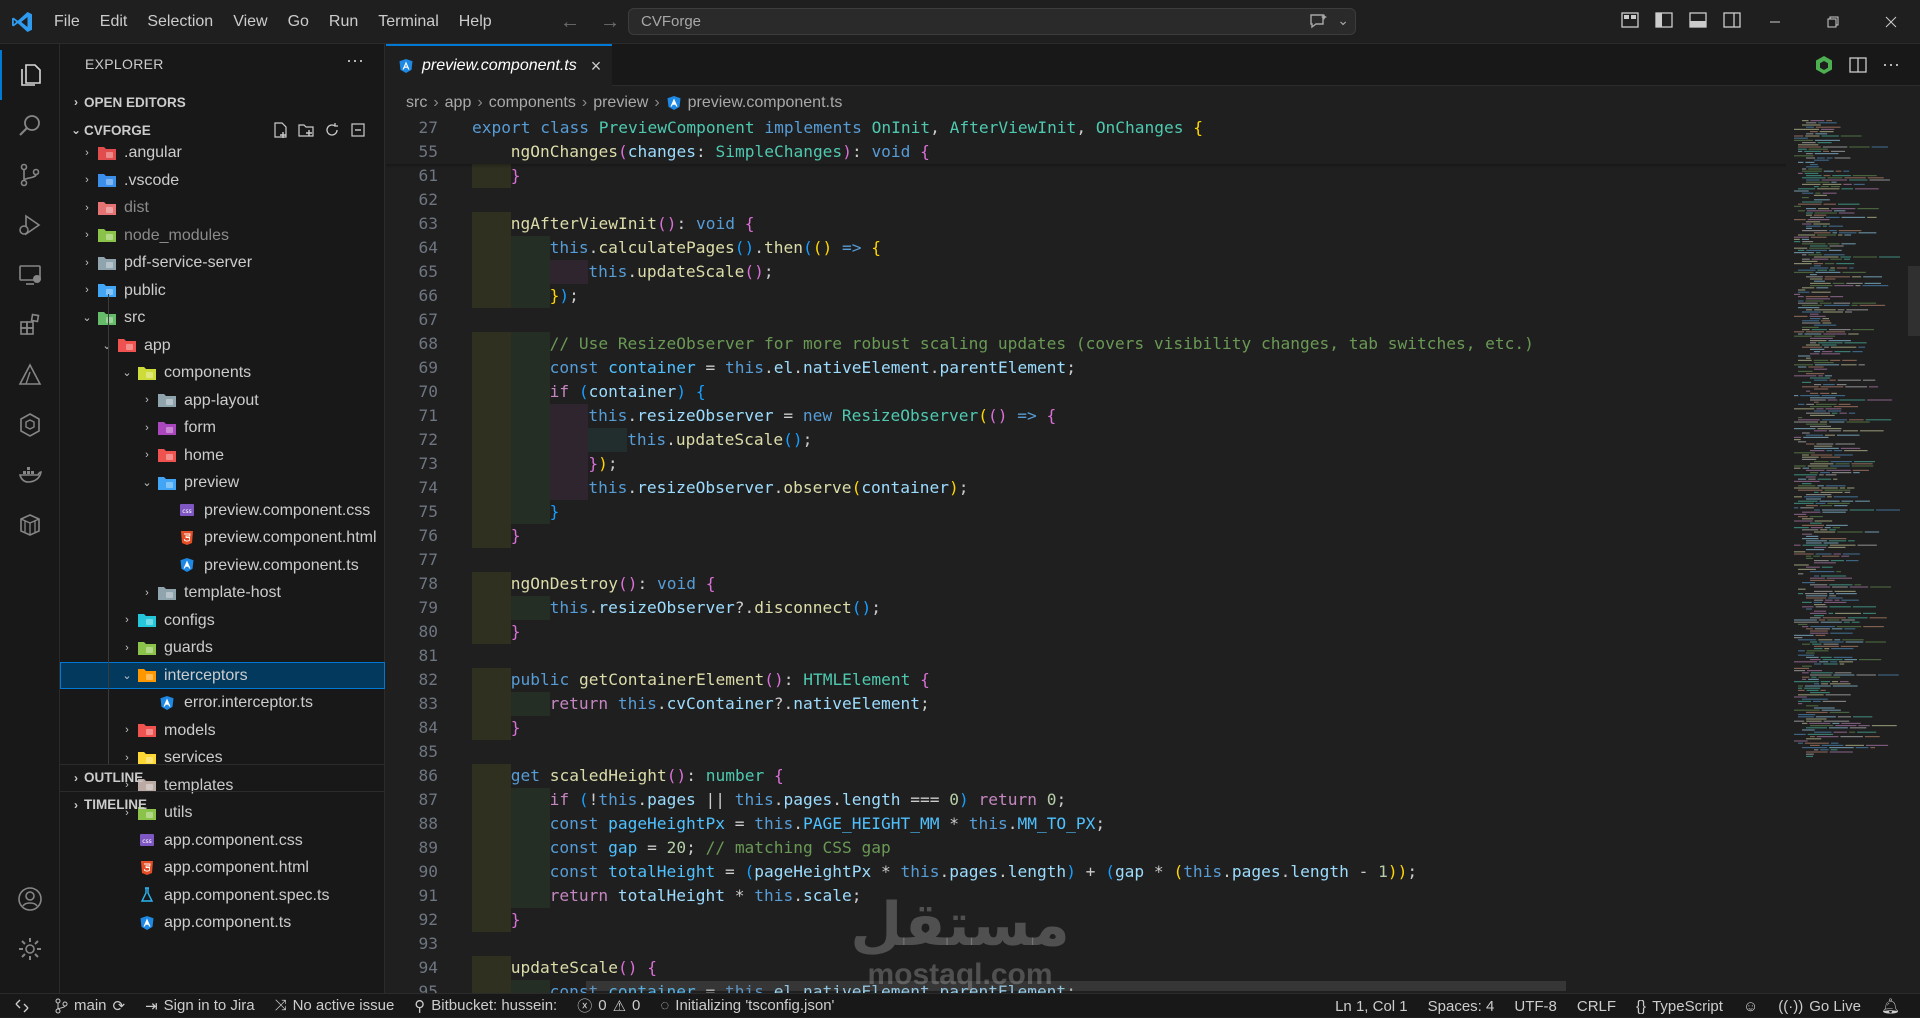  Describe the element at coordinates (1664, 20) in the screenshot. I see `toggle-primary-sidebar-icon` at that location.